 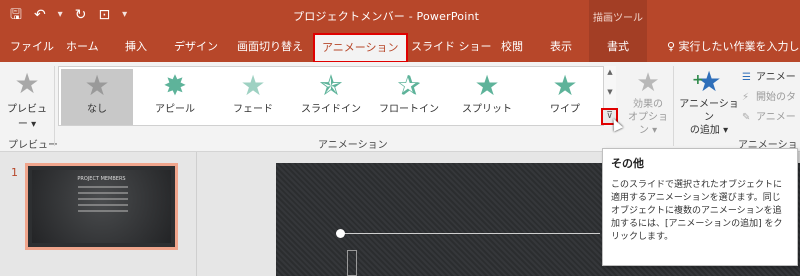 I want to click on trigger-button: ⚡ 開始のタ, so click(x=771, y=98).